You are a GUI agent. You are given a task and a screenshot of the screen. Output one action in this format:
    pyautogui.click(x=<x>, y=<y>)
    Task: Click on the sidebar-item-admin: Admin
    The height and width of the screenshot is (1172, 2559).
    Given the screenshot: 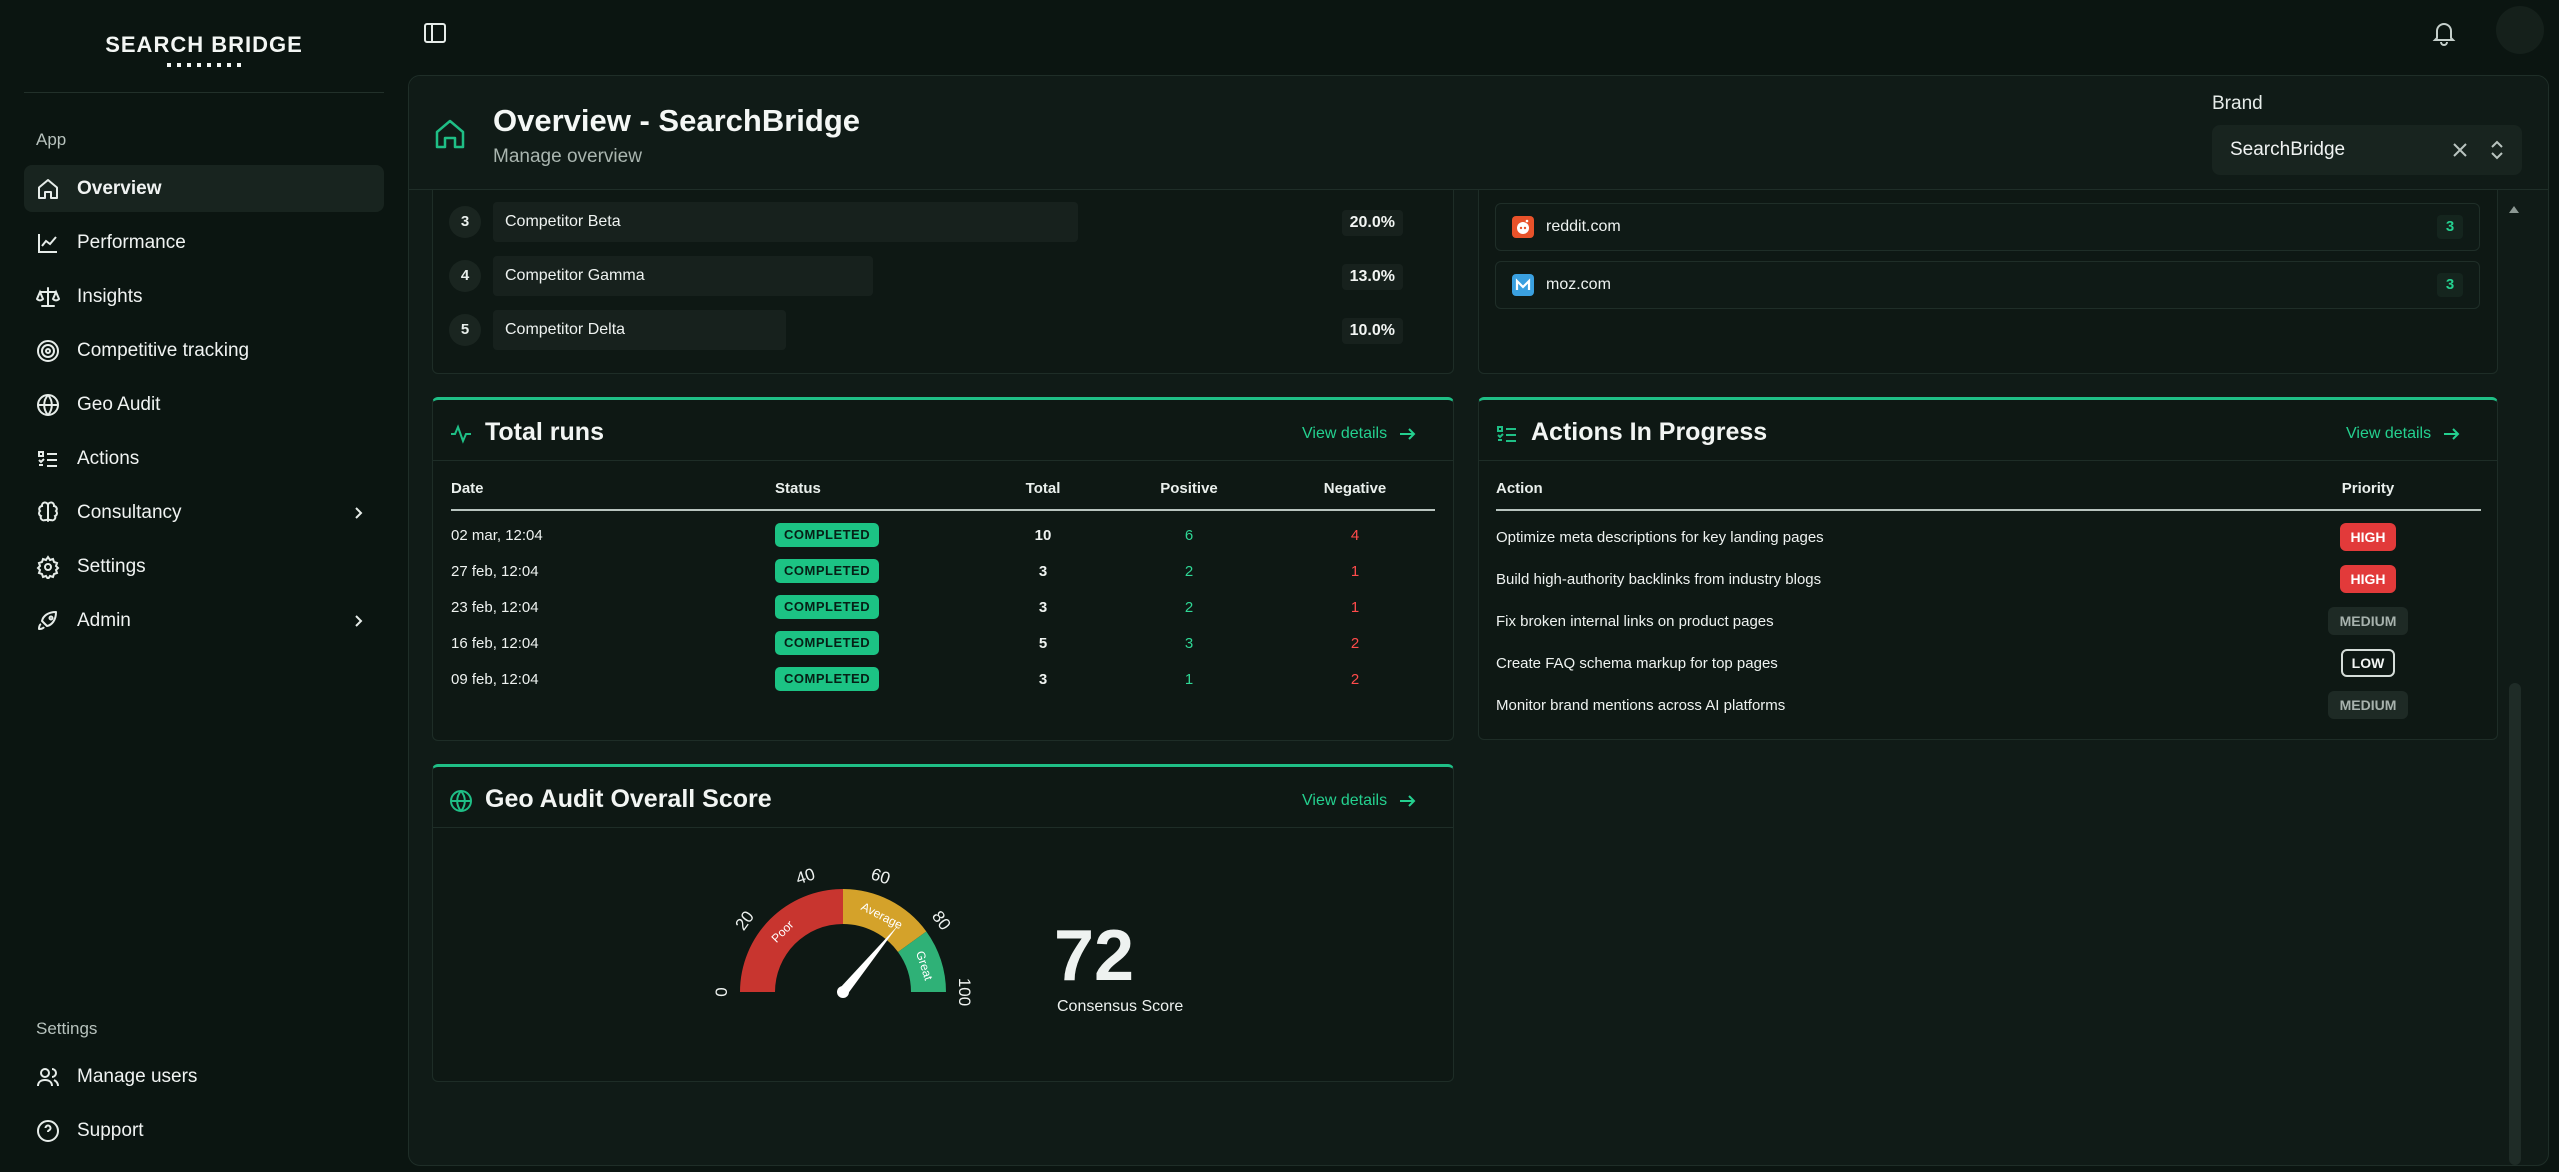 What is the action you would take?
    pyautogui.click(x=204, y=620)
    